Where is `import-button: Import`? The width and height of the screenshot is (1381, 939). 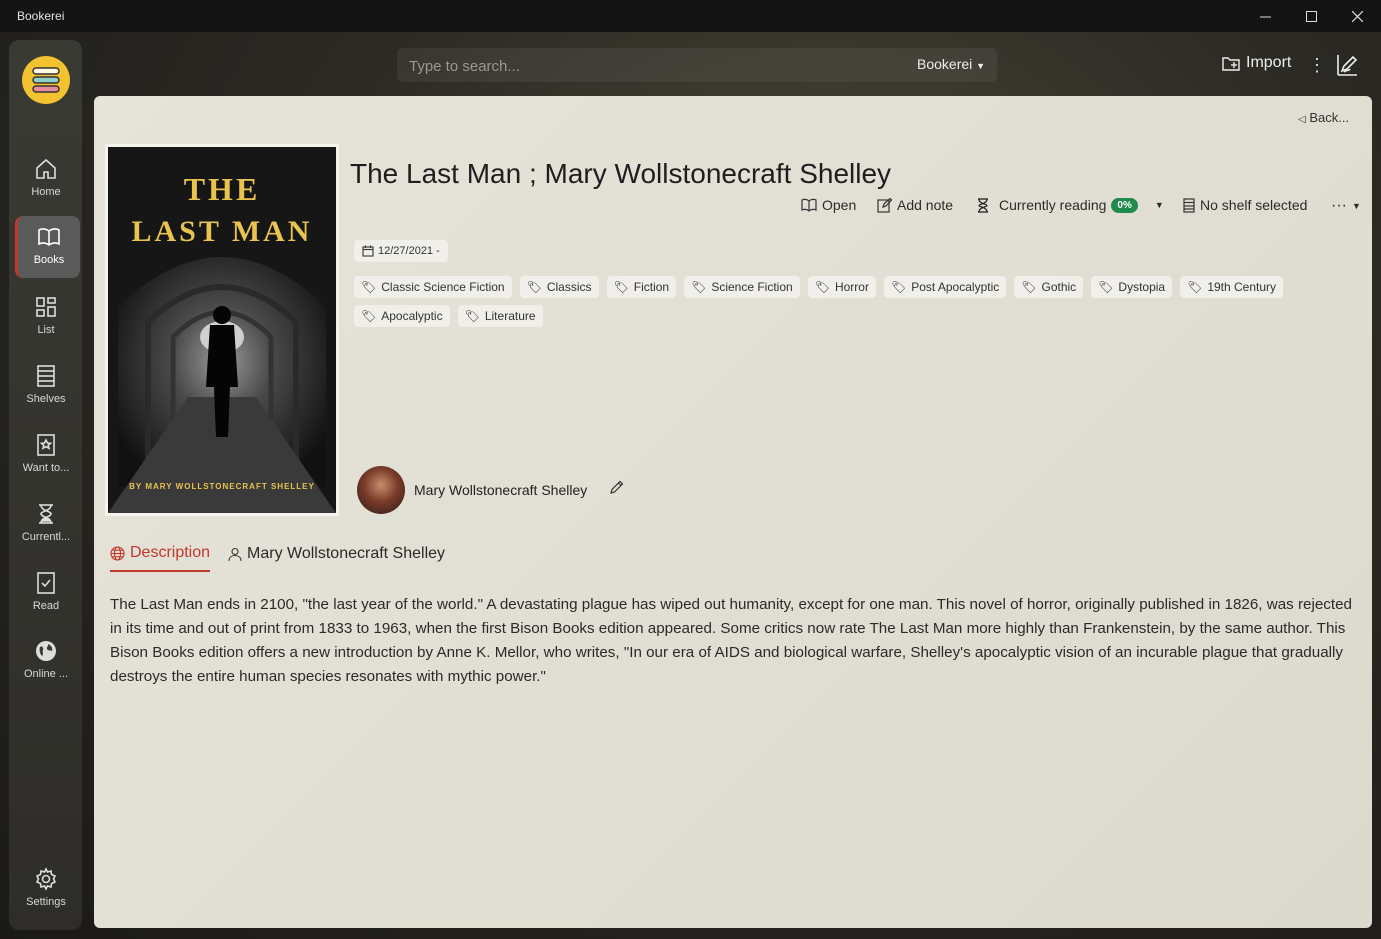 import-button: Import is located at coordinates (1256, 63).